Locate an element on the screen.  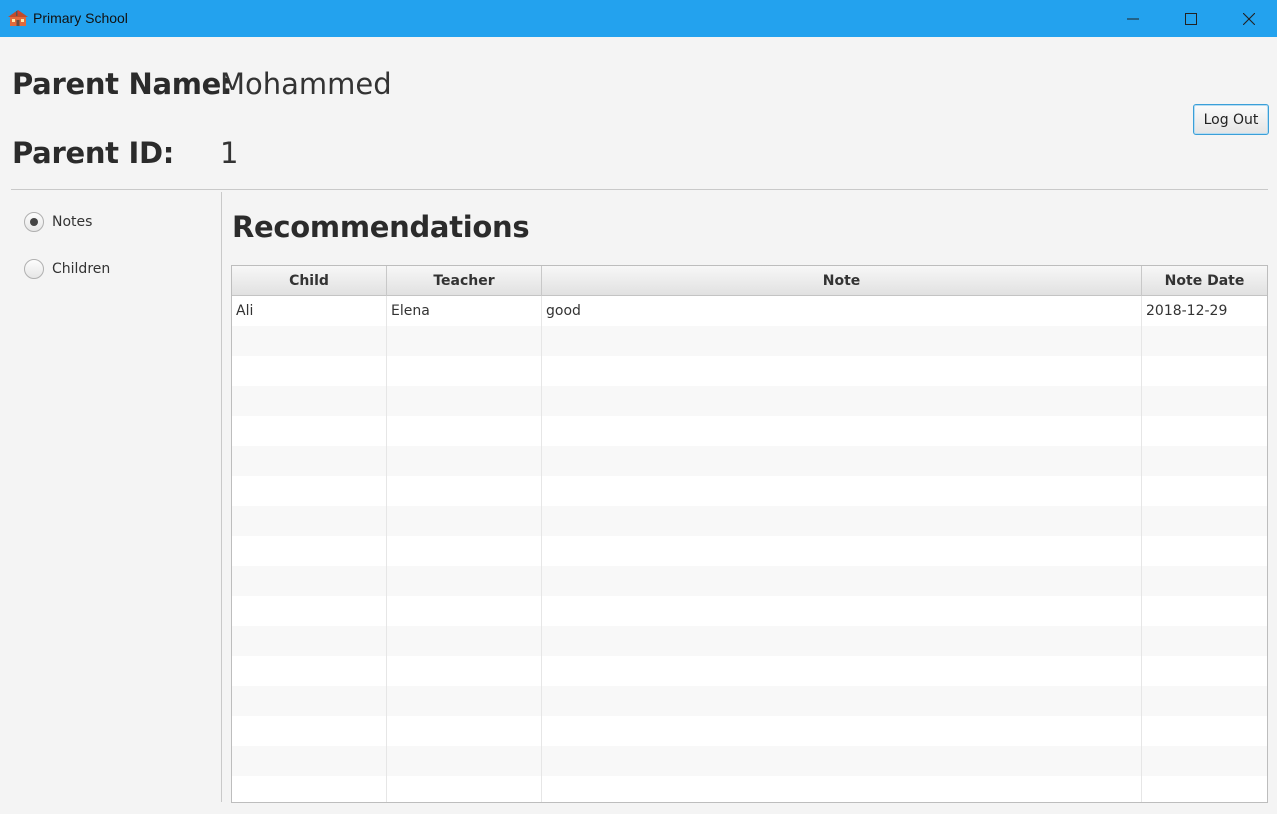
parent-name-label: Parent Name: is located at coordinates (122, 84).